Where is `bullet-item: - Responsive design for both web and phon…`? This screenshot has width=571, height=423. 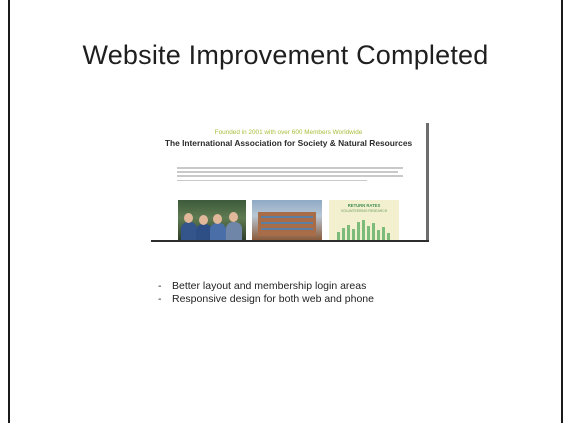 bullet-item: - Responsive design for both web and phon… is located at coordinates (266, 298).